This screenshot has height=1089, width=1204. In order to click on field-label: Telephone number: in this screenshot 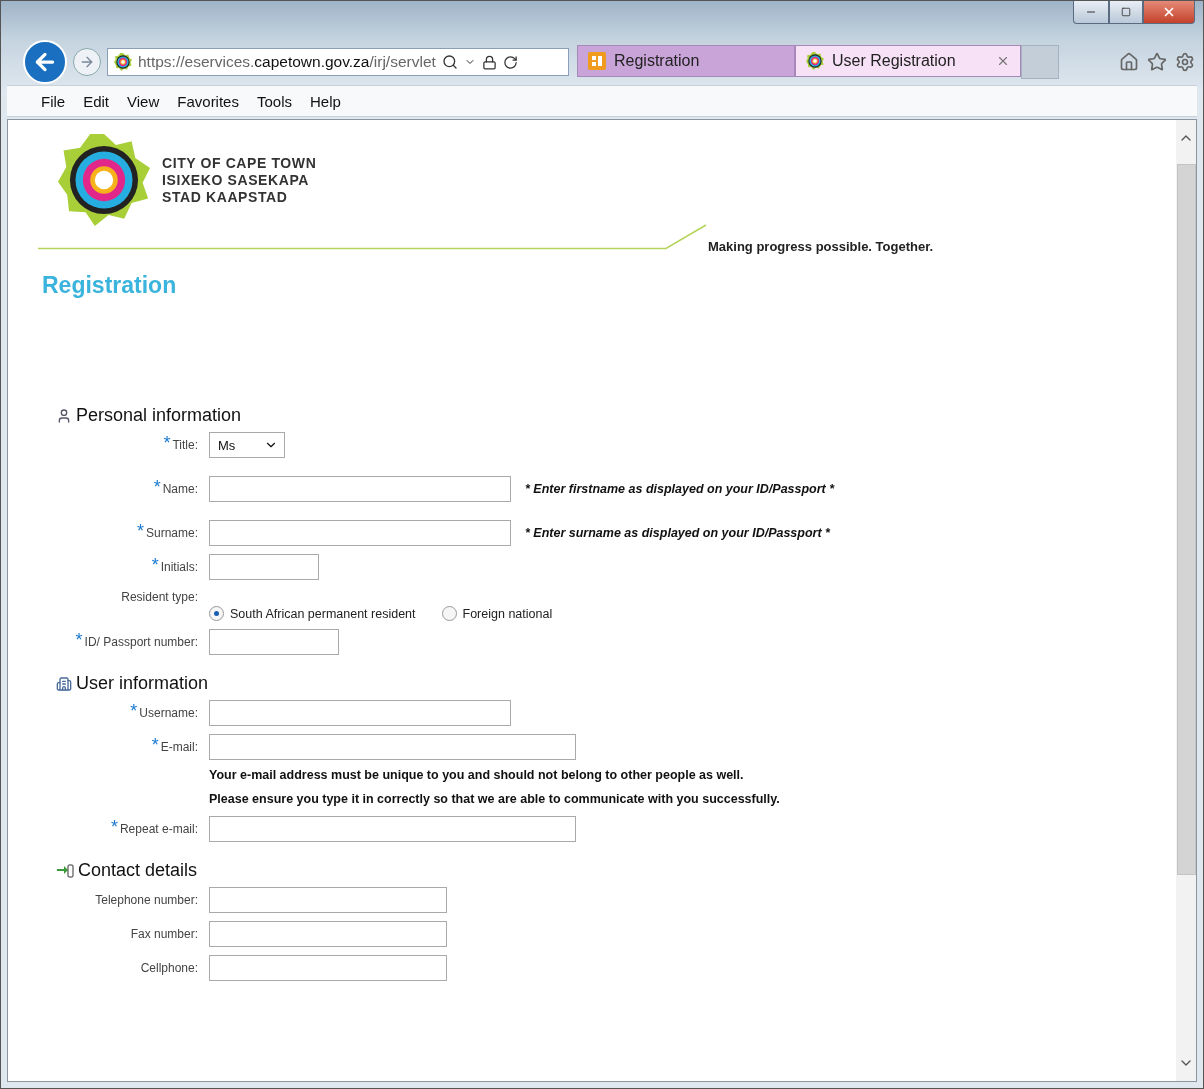, I will do `click(146, 900)`.